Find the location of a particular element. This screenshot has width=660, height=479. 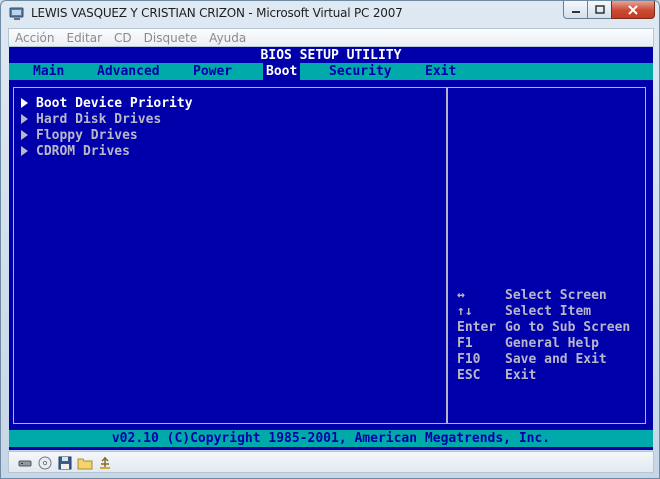

item-label: Boot Device Priority is located at coordinates (114, 103).